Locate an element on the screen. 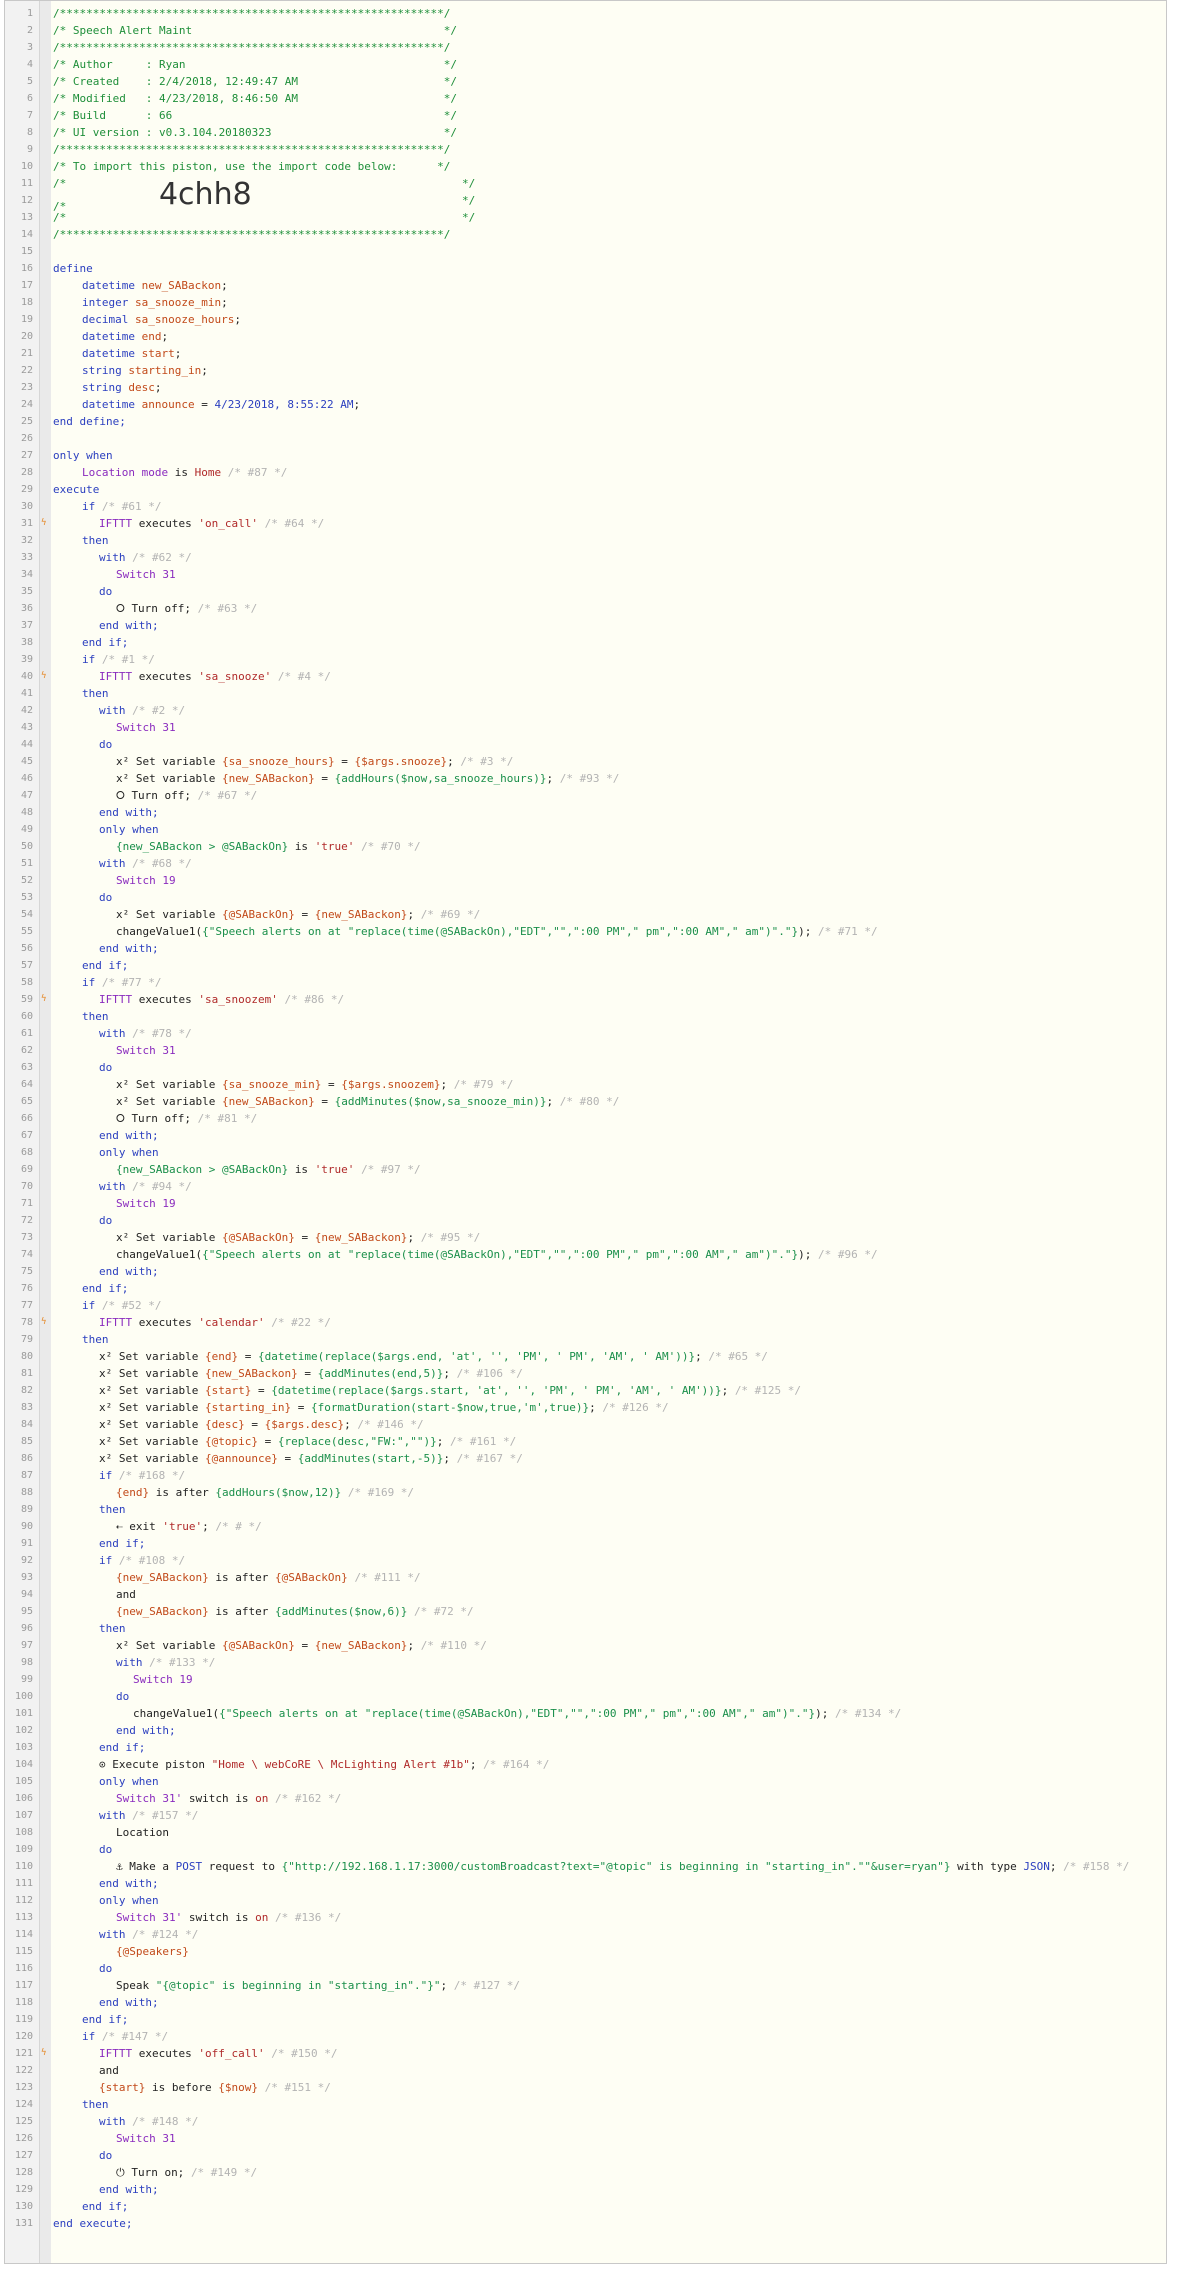  code-line: ⭘ Turn off; /* #67 */ is located at coordinates (186, 795).